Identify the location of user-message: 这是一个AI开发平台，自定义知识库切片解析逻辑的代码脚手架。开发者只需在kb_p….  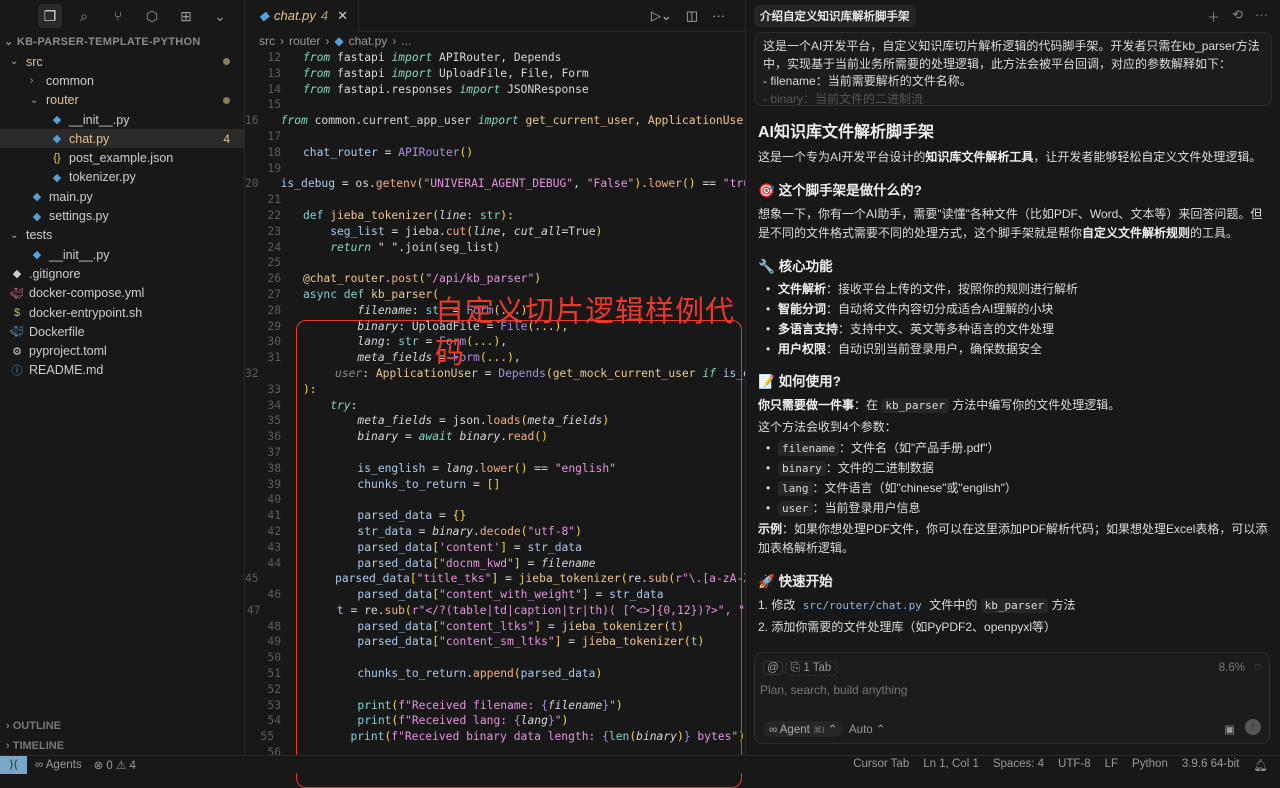
(1013, 69).